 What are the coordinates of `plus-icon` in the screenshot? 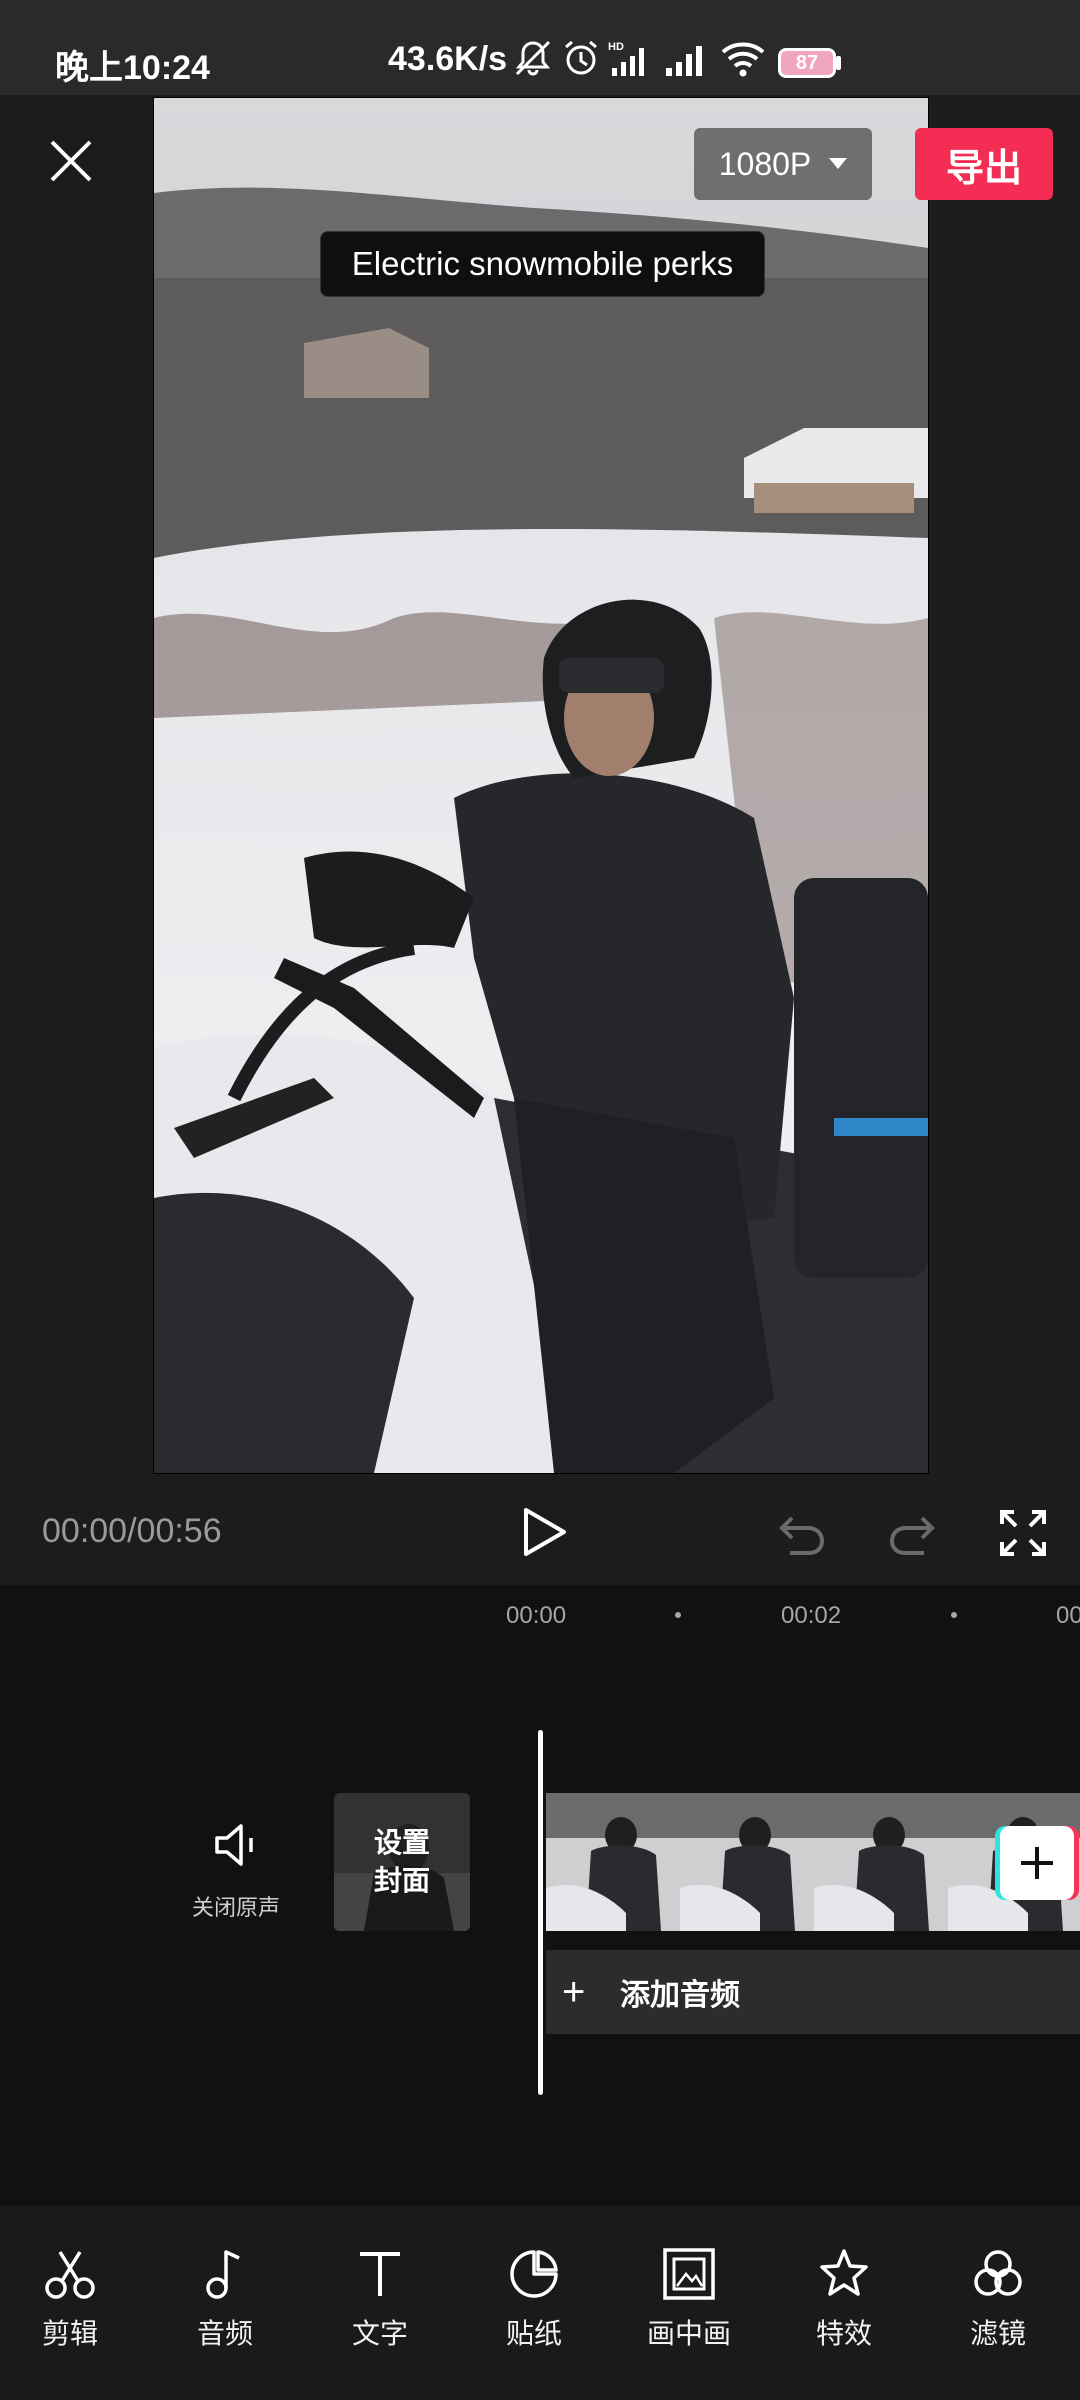 It's located at (1037, 1863).